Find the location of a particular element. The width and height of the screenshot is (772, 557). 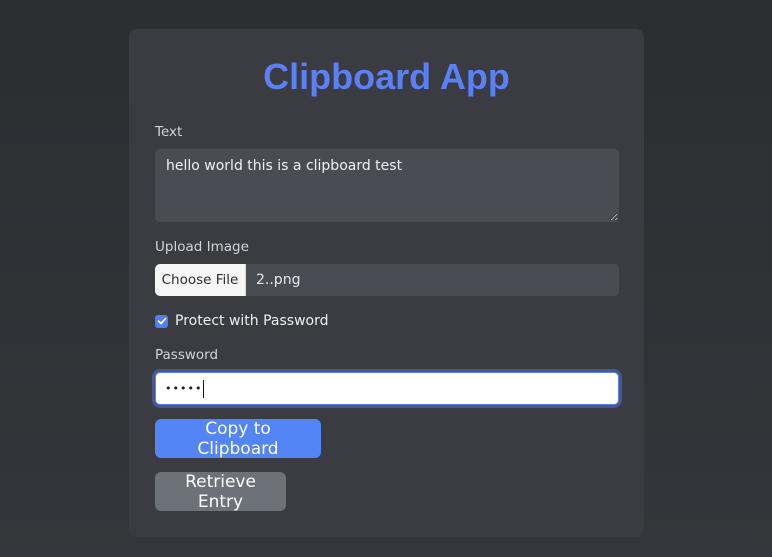

text-label: Text is located at coordinates (169, 132).